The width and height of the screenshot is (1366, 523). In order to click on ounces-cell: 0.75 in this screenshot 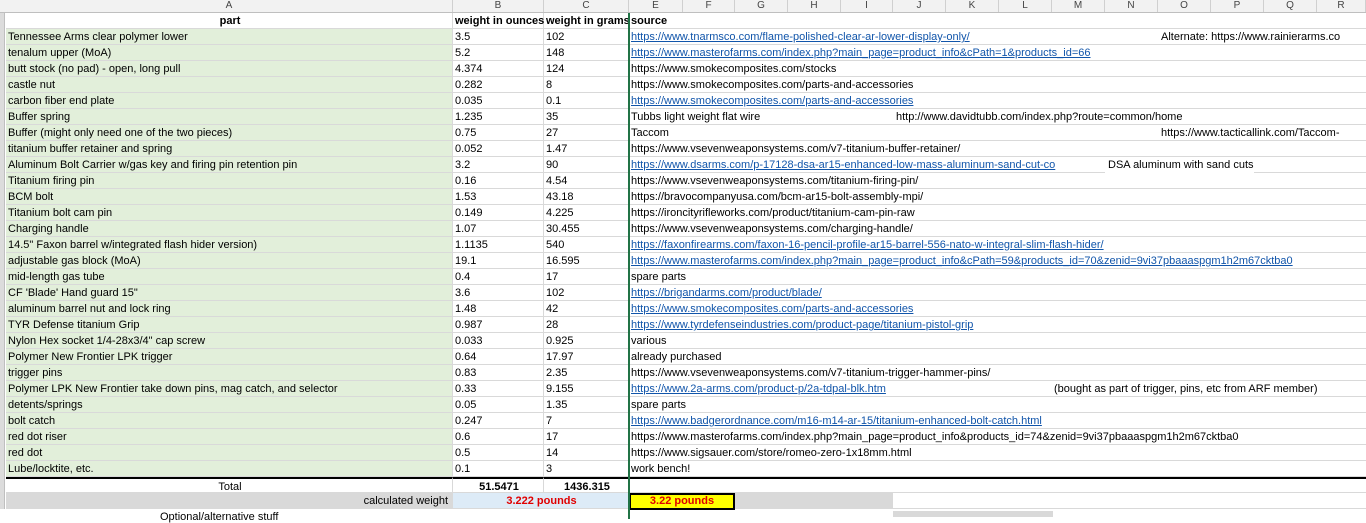, I will do `click(498, 133)`.